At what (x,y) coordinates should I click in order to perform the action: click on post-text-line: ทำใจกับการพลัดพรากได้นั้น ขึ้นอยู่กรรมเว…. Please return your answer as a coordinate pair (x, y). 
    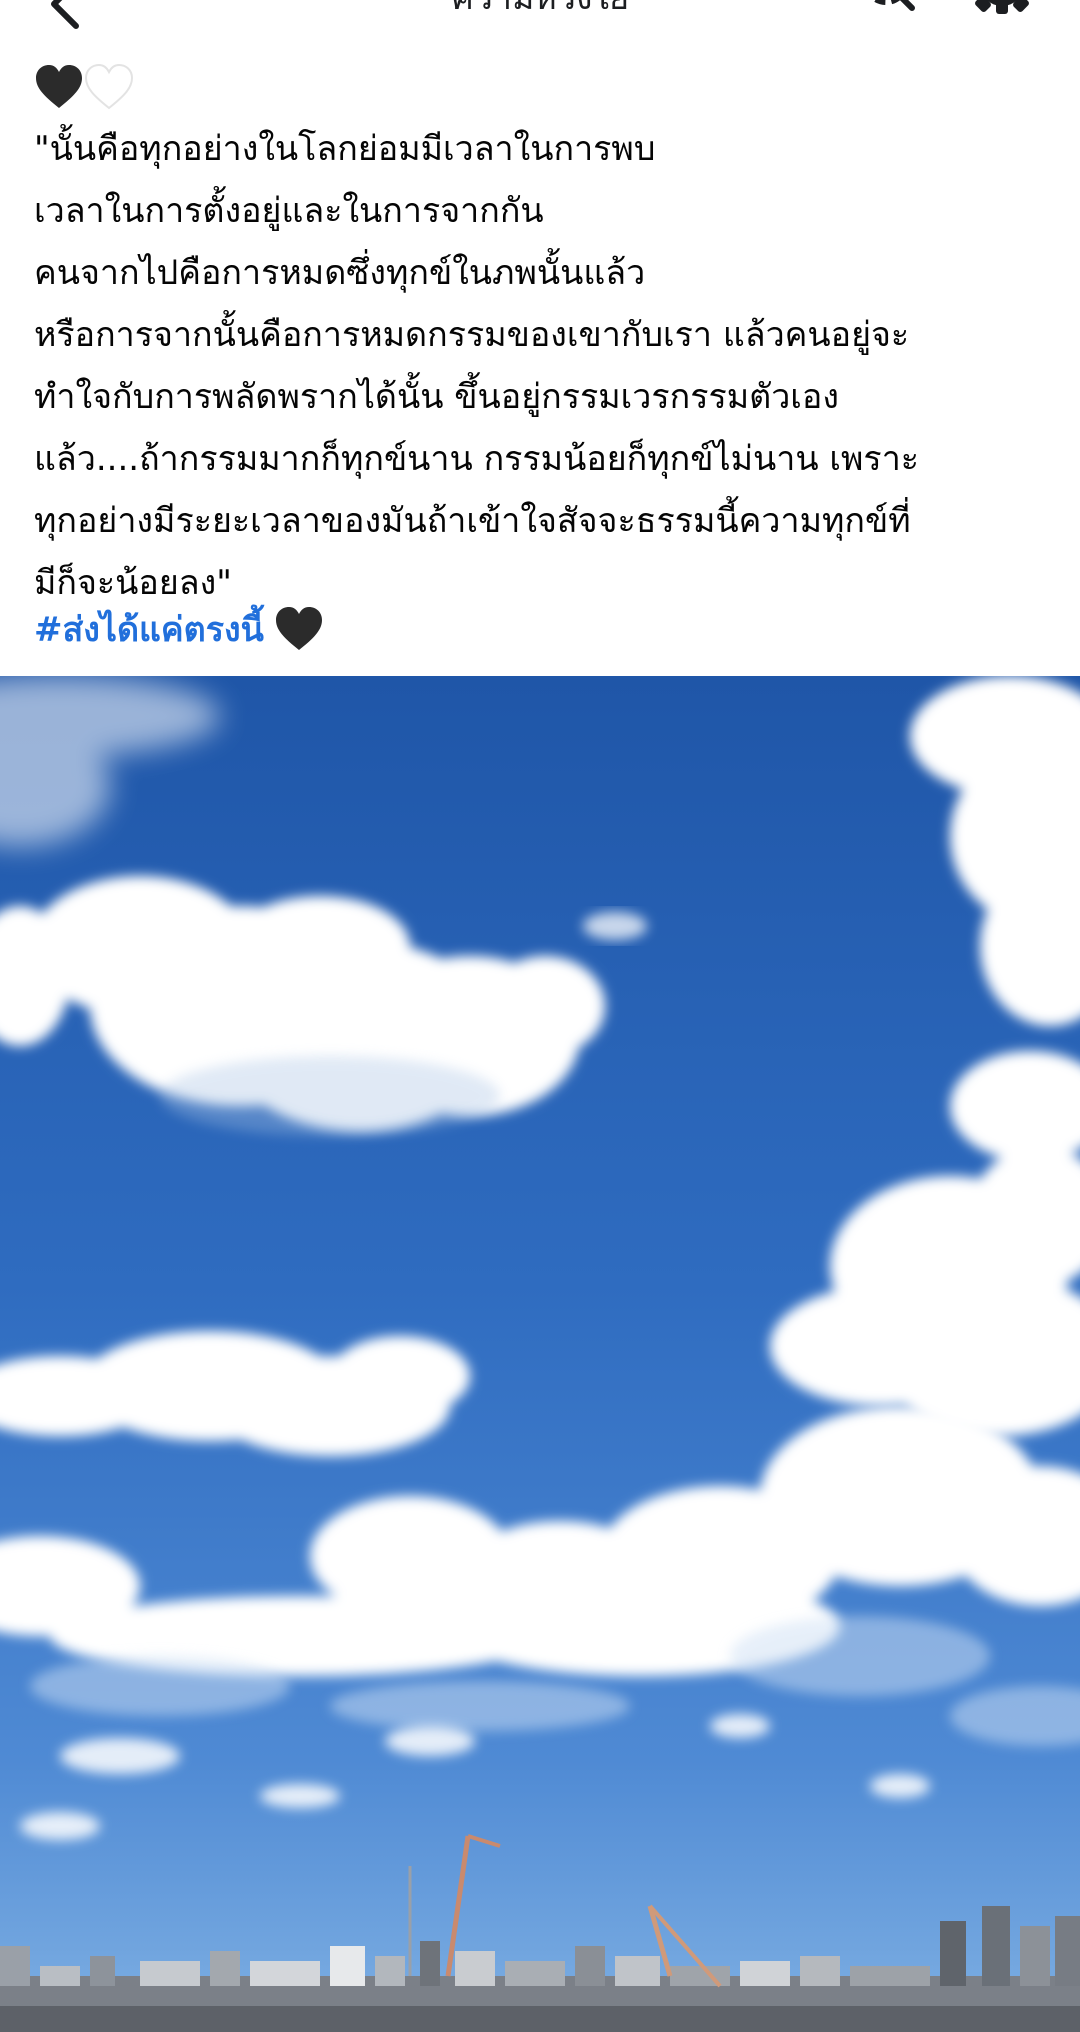
    Looking at the image, I should click on (436, 397).